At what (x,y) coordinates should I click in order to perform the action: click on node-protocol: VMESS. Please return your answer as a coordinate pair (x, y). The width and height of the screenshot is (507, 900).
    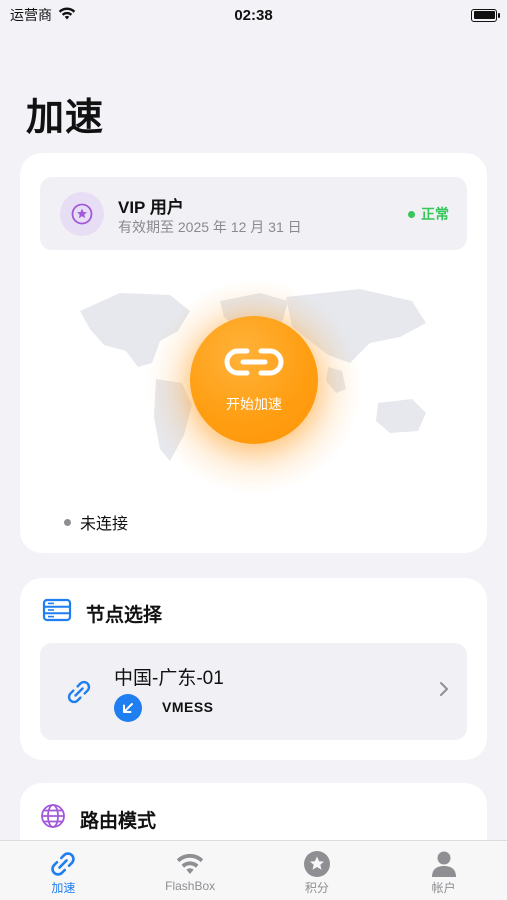
    Looking at the image, I should click on (188, 707).